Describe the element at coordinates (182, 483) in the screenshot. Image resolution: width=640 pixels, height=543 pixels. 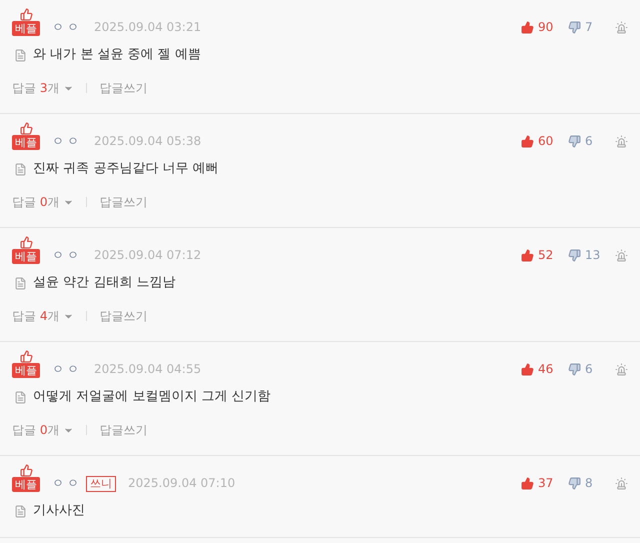
I see `comment-date: 2025.09.04 07:10` at that location.